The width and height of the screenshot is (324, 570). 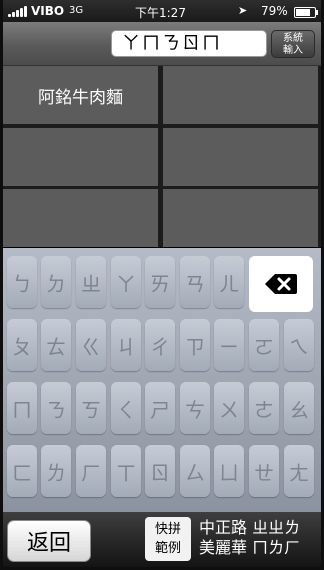 I want to click on key: ㄅ, so click(x=22, y=282).